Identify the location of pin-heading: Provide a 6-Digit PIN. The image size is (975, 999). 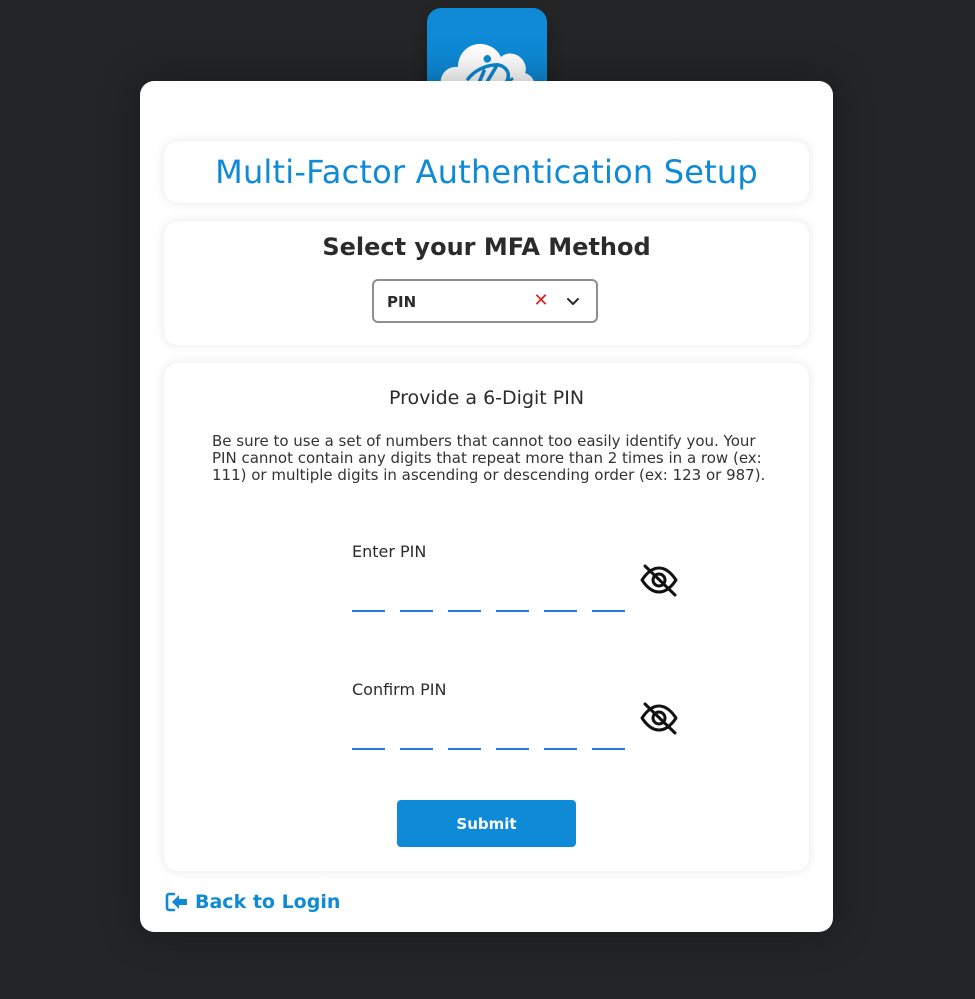
(486, 398).